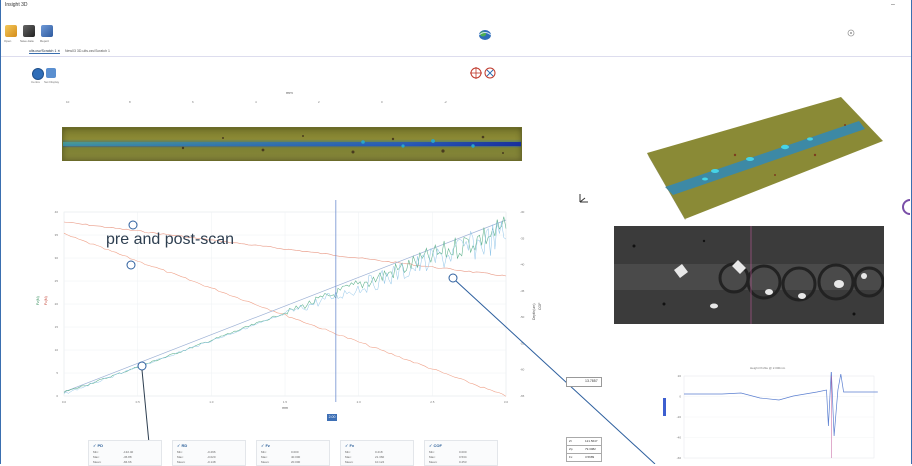 The image size is (912, 466). Describe the element at coordinates (570, 441) in the screenshot. I see `readout-key: Zr` at that location.